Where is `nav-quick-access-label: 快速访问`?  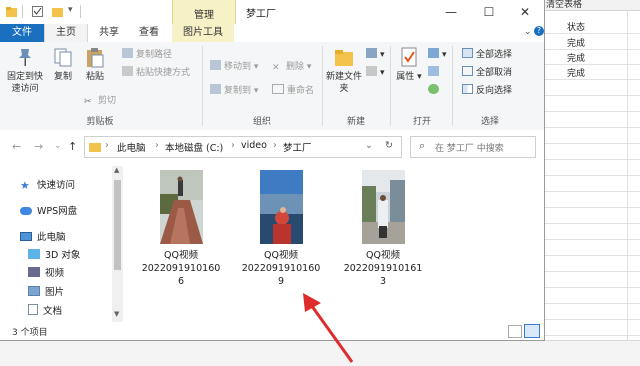
nav-quick-access-label: 快速访问 is located at coordinates (56, 185).